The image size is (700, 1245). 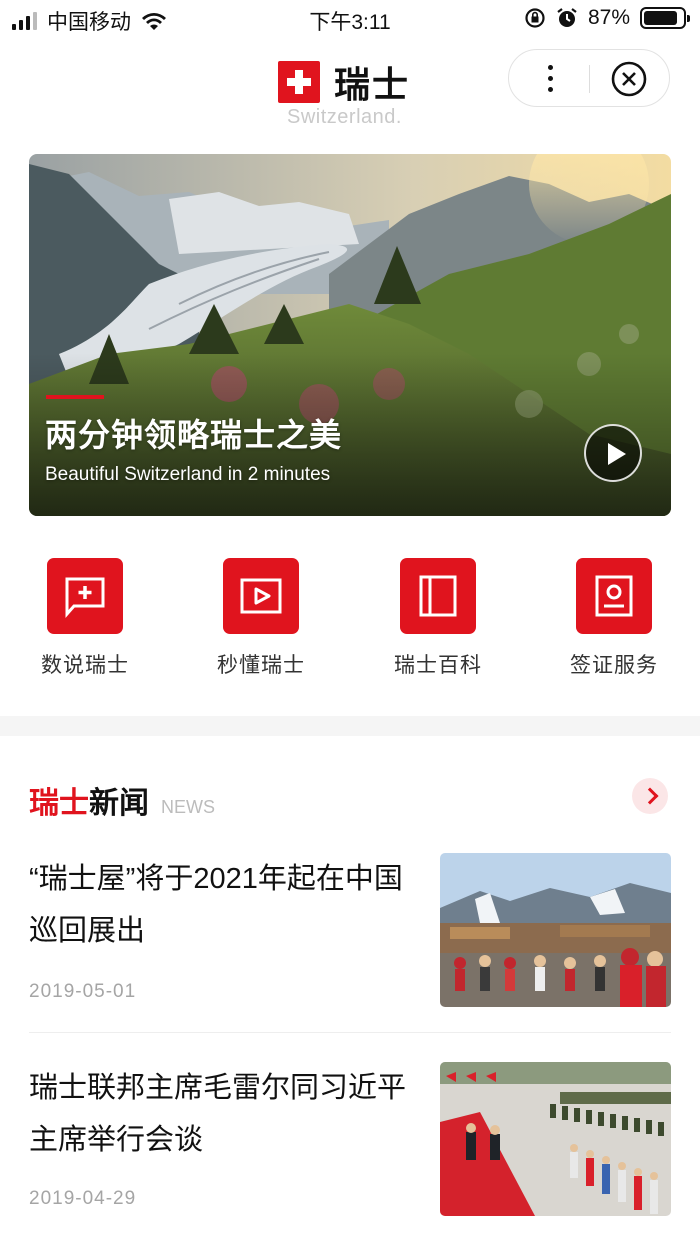 What do you see at coordinates (188, 807) in the screenshot?
I see `news-title-en: NEWS` at bounding box center [188, 807].